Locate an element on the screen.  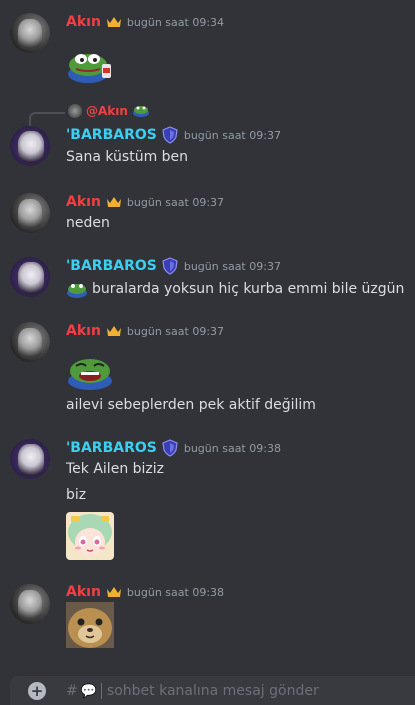
pepe-sticker is located at coordinates (89, 68).